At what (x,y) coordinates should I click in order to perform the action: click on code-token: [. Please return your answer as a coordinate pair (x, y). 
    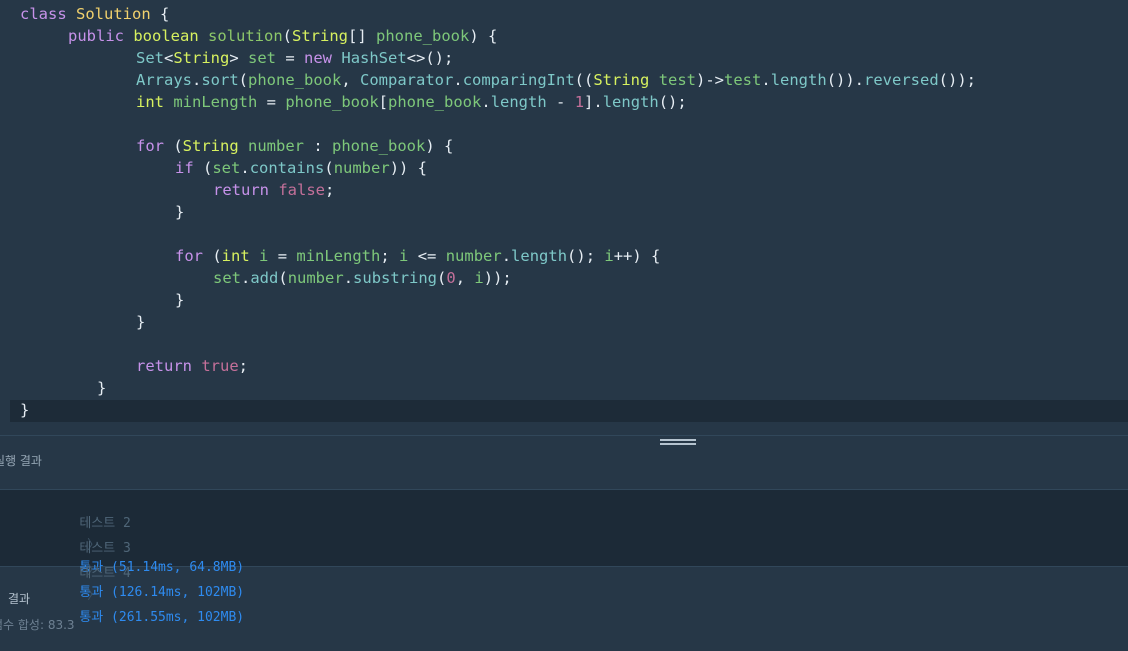
    Looking at the image, I should click on (383, 102).